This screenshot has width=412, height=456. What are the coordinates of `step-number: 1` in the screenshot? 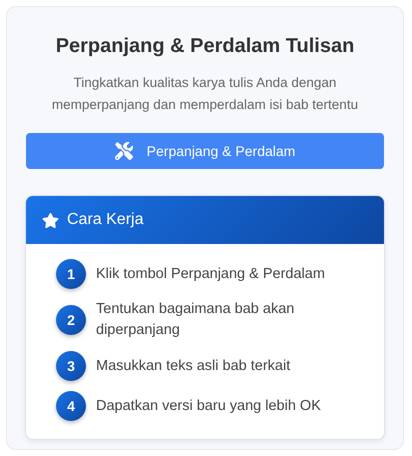 It's located at (71, 274).